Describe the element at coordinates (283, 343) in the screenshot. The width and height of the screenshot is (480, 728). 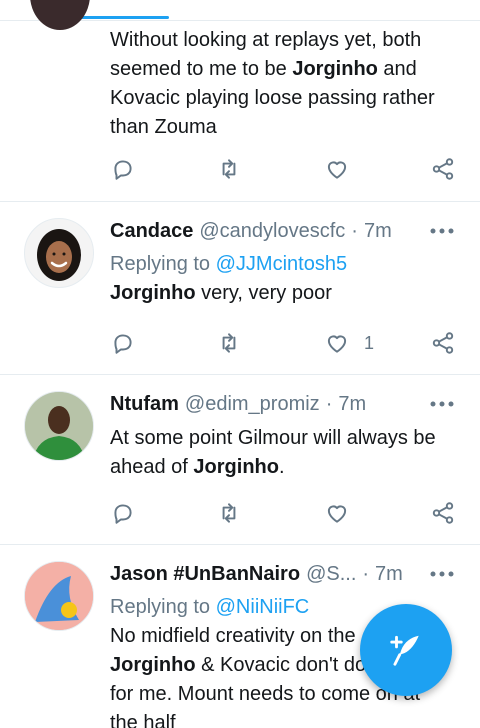
I see `tweet-actions: 1` at that location.